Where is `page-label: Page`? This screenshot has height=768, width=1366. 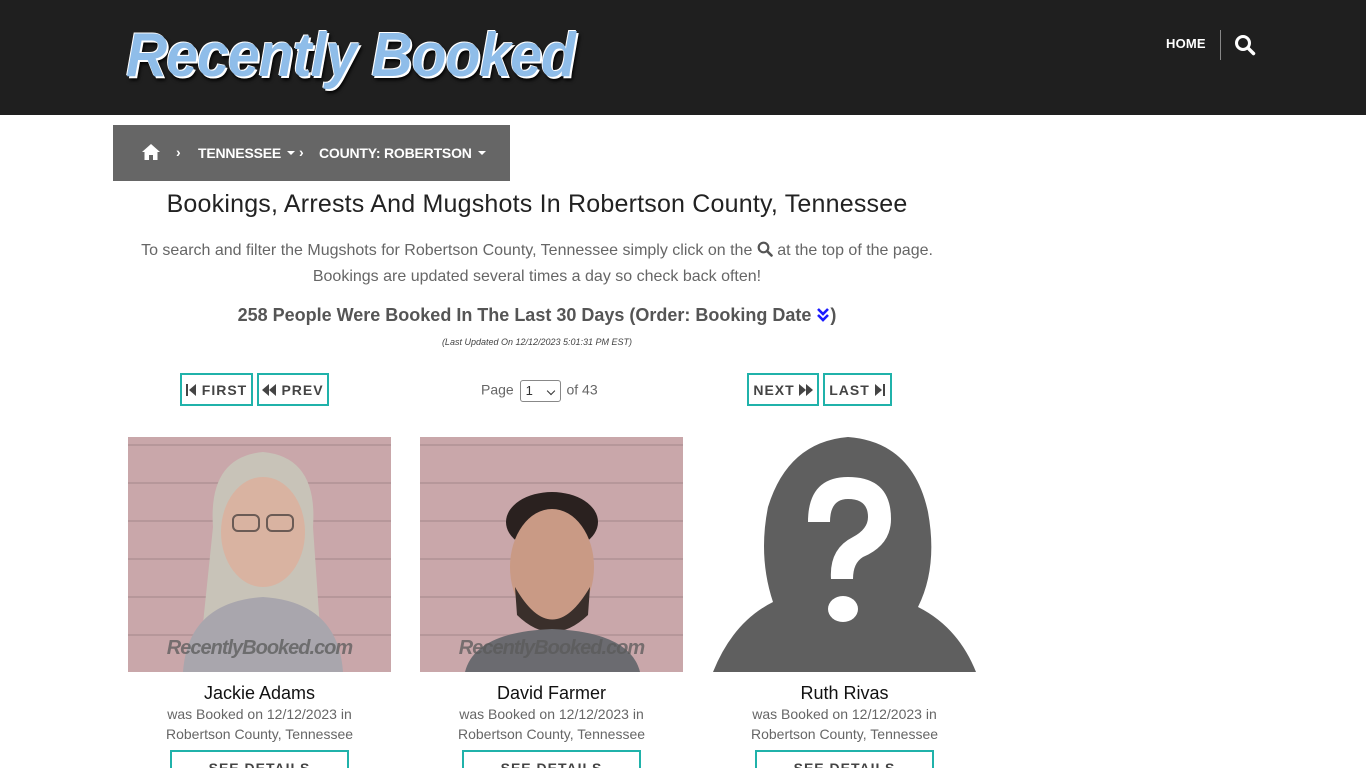 page-label: Page is located at coordinates (497, 389).